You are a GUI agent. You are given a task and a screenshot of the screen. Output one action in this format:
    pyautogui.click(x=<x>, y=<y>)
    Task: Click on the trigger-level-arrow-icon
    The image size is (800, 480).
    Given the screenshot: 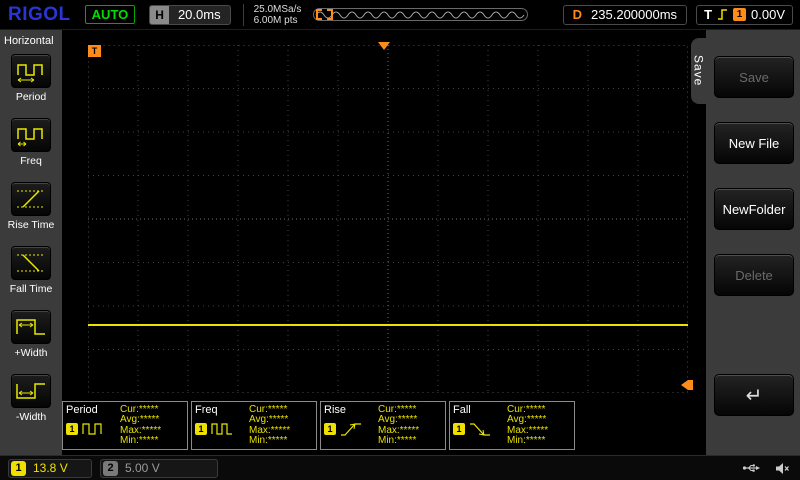 What is the action you would take?
    pyautogui.click(x=684, y=385)
    